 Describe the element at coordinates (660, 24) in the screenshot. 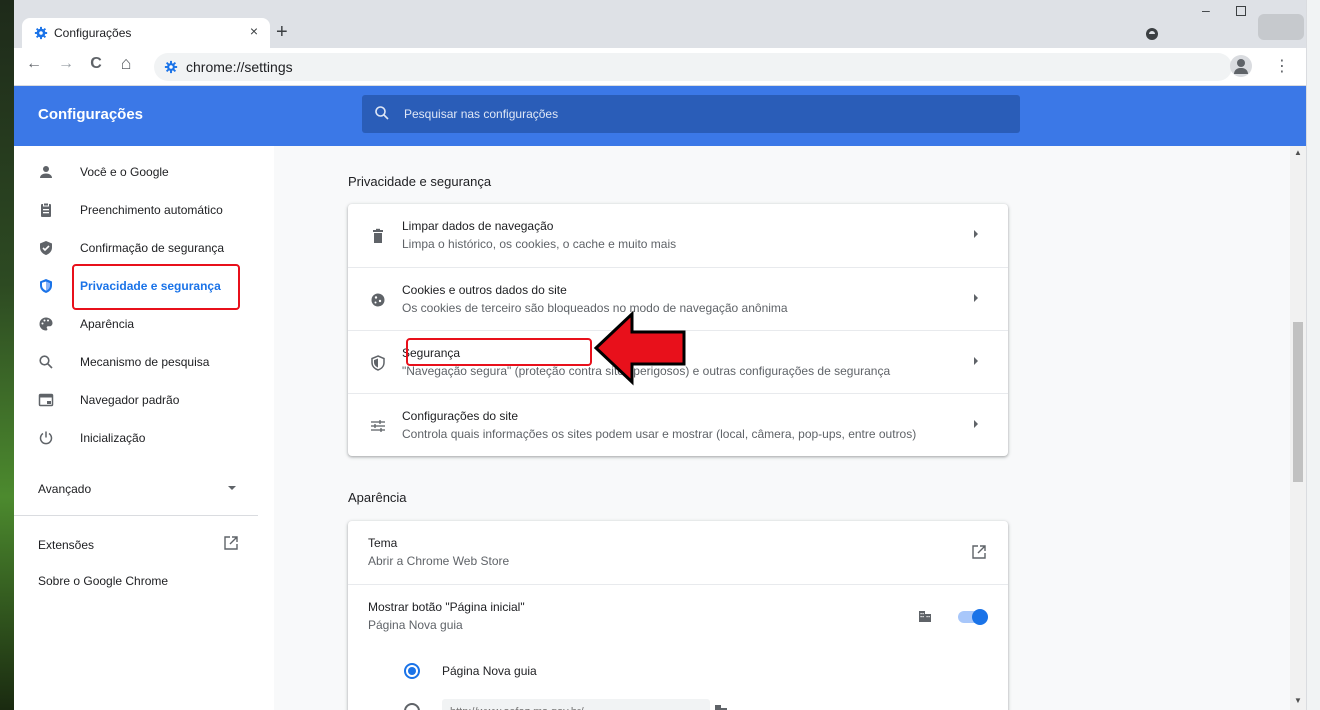

I see `tab-strip: Configurações × + –` at that location.